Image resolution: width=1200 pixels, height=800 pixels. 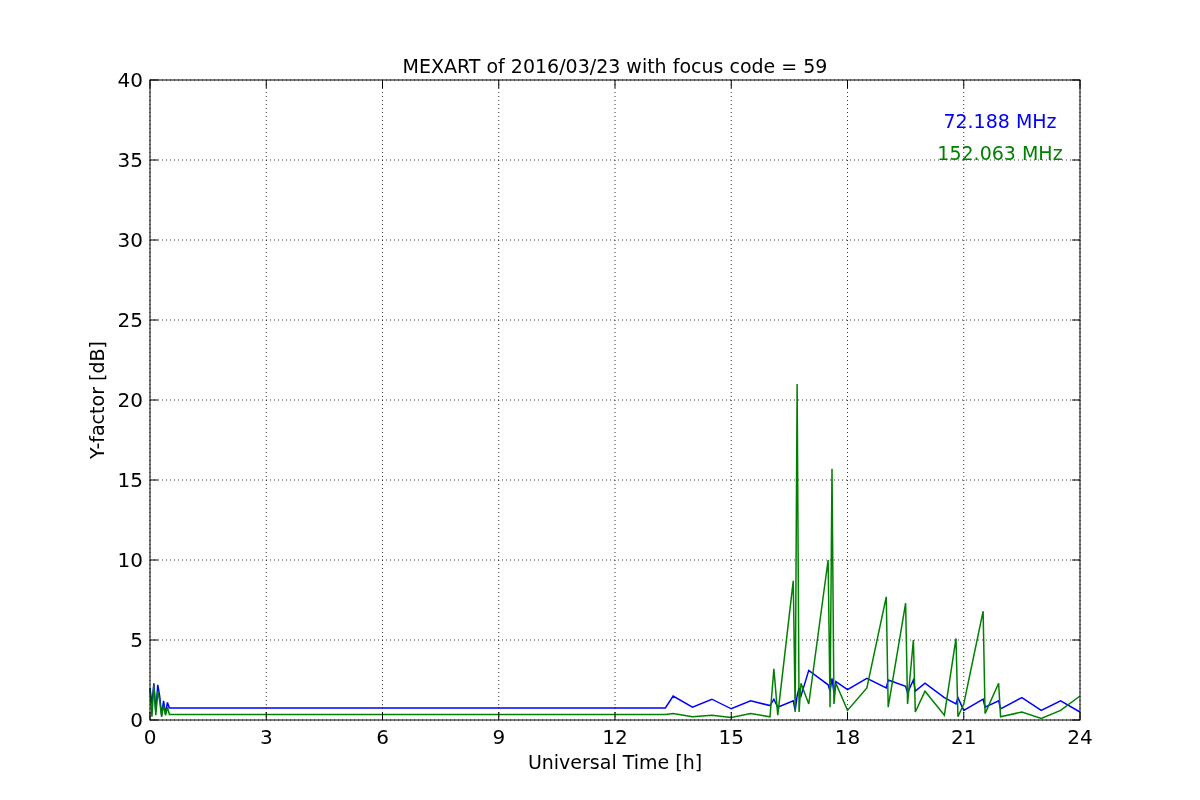 What do you see at coordinates (499, 737) in the screenshot?
I see `tick-label: 9` at bounding box center [499, 737].